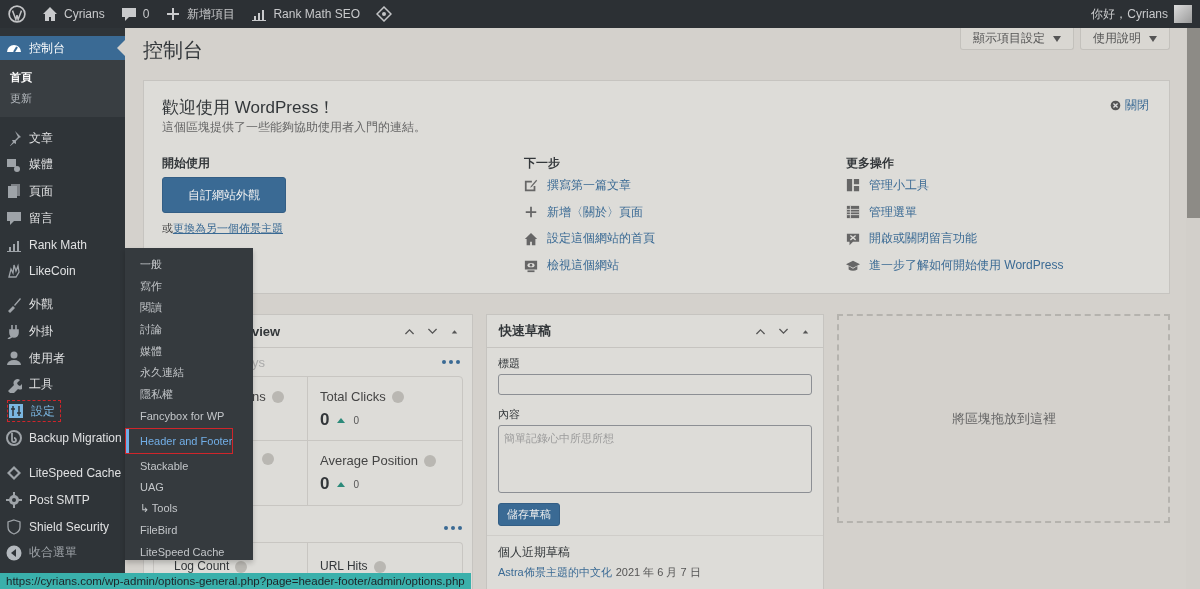  Describe the element at coordinates (853, 212) in the screenshot. I see `list-icon` at that location.